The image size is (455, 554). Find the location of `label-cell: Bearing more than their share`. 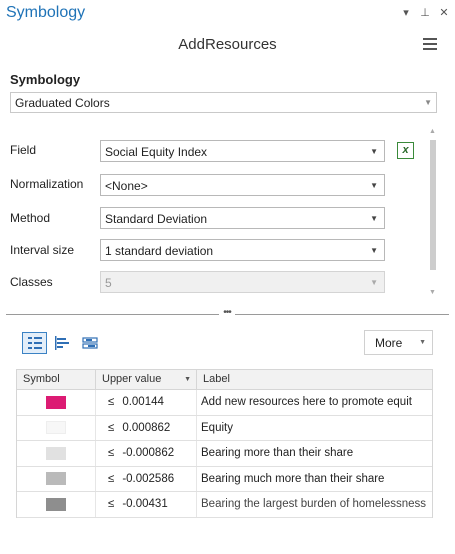

label-cell: Bearing more than their share is located at coordinates (314, 453).